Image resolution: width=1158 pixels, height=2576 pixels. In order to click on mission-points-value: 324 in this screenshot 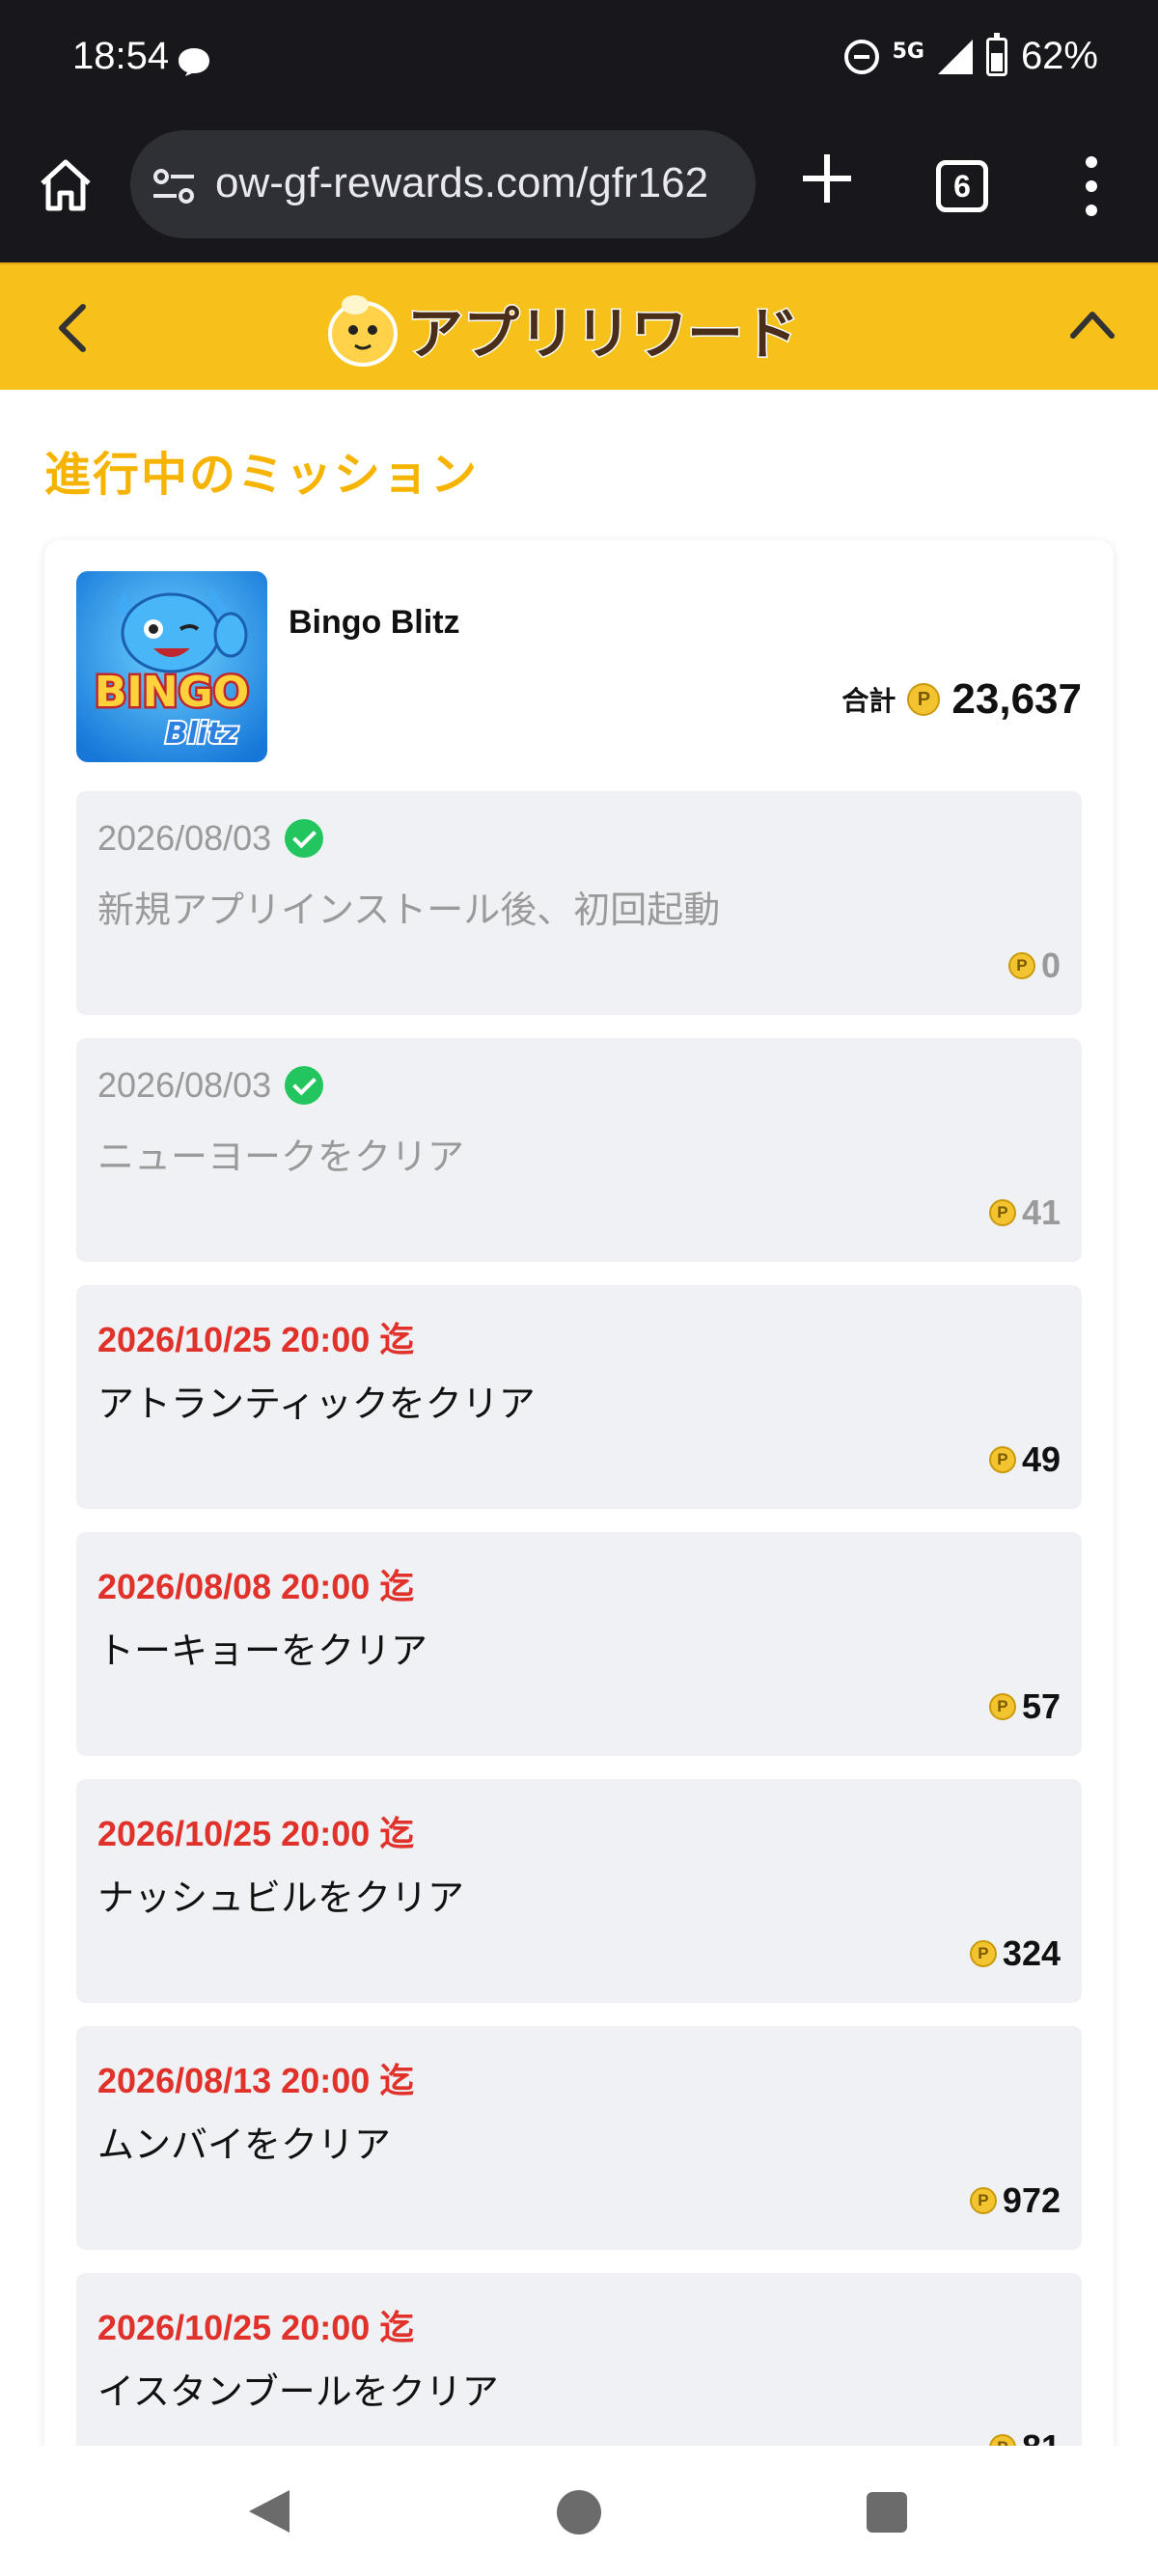, I will do `click(1031, 1953)`.